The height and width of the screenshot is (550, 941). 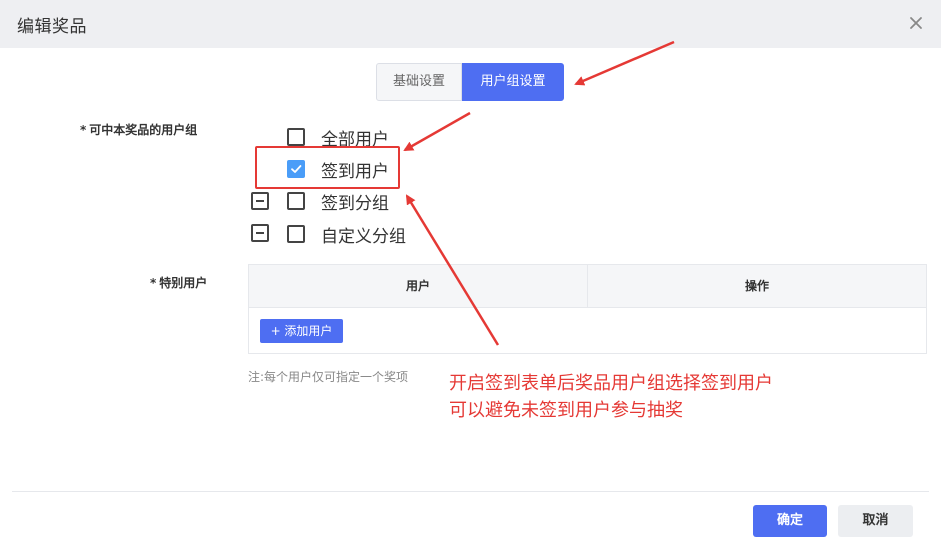 I want to click on dialog-header: 编辑奖品, so click(x=470, y=24).